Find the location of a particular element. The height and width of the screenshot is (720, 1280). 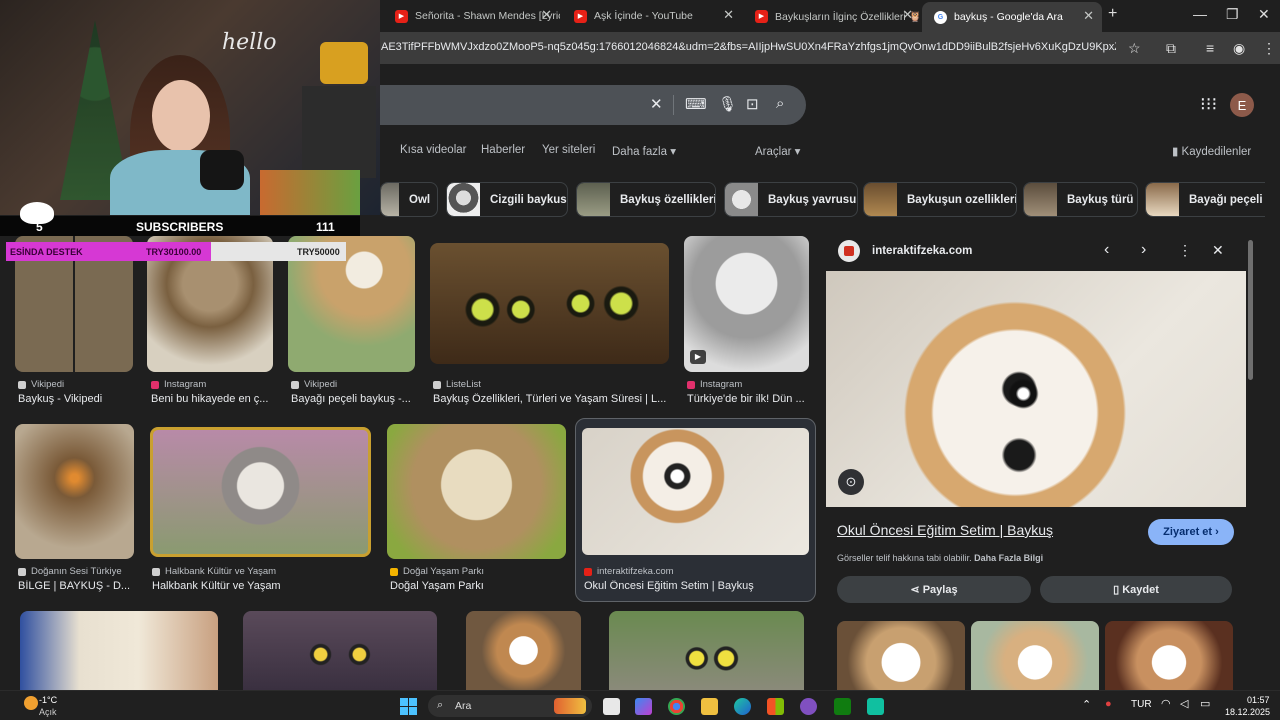

result-image: ▶ is located at coordinates (746, 304).